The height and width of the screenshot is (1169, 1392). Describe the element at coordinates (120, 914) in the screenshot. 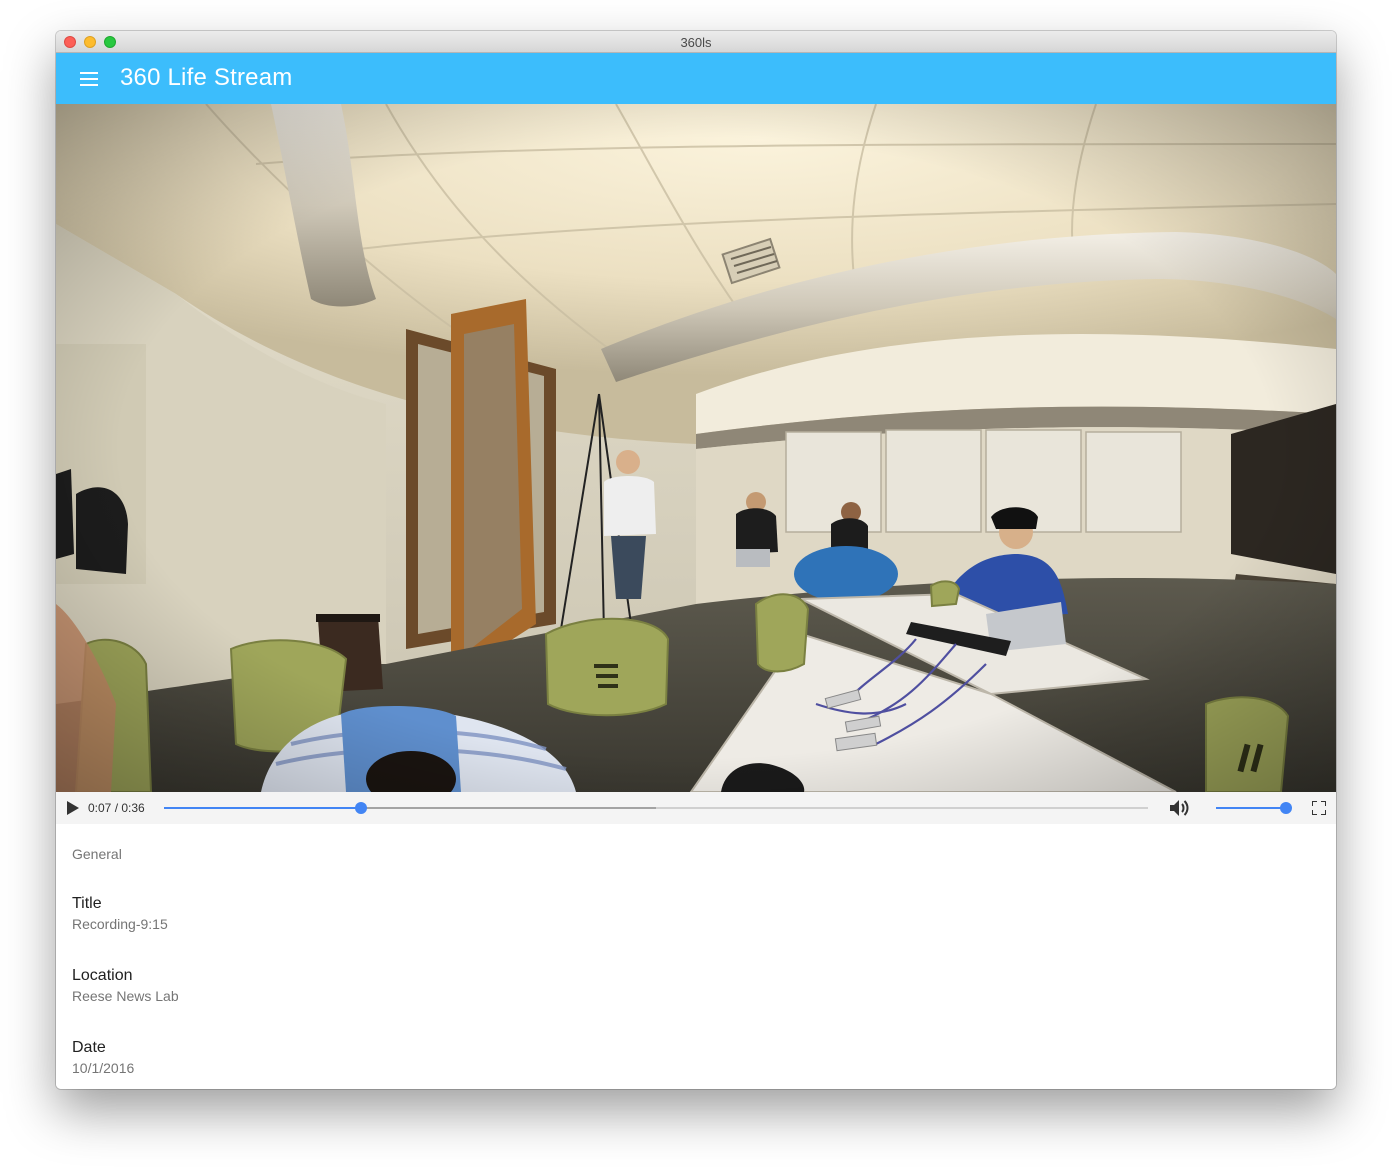

I see `detail-item-title: Title Recording-9:15` at that location.